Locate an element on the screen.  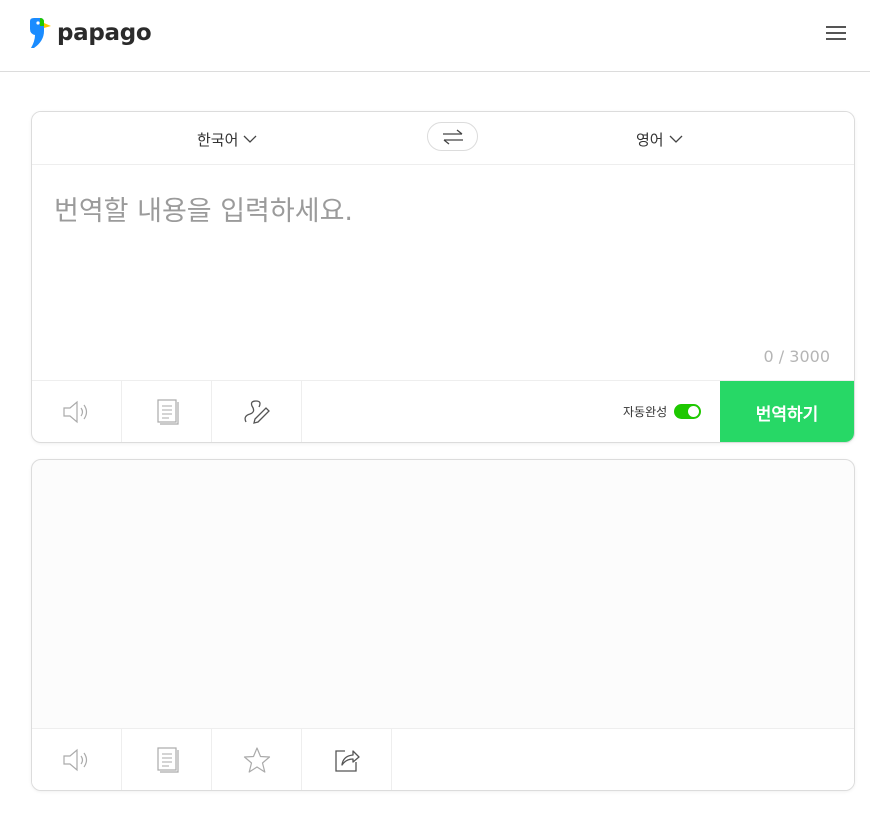
papago-logo: papago is located at coordinates (89, 33).